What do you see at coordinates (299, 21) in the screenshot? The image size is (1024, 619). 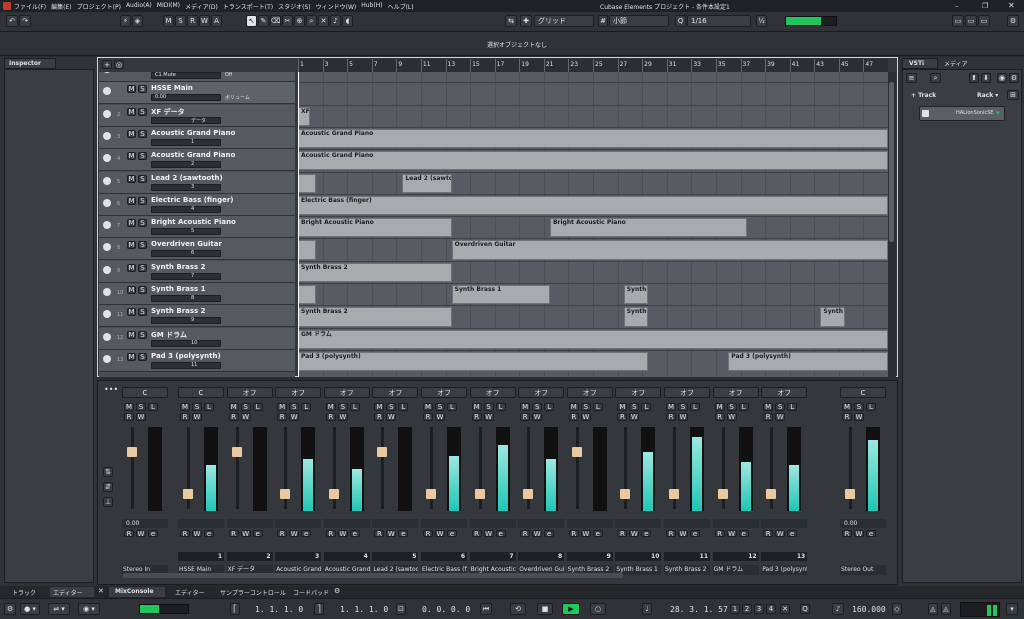 I see `glue-tool-icon: ⊕` at bounding box center [299, 21].